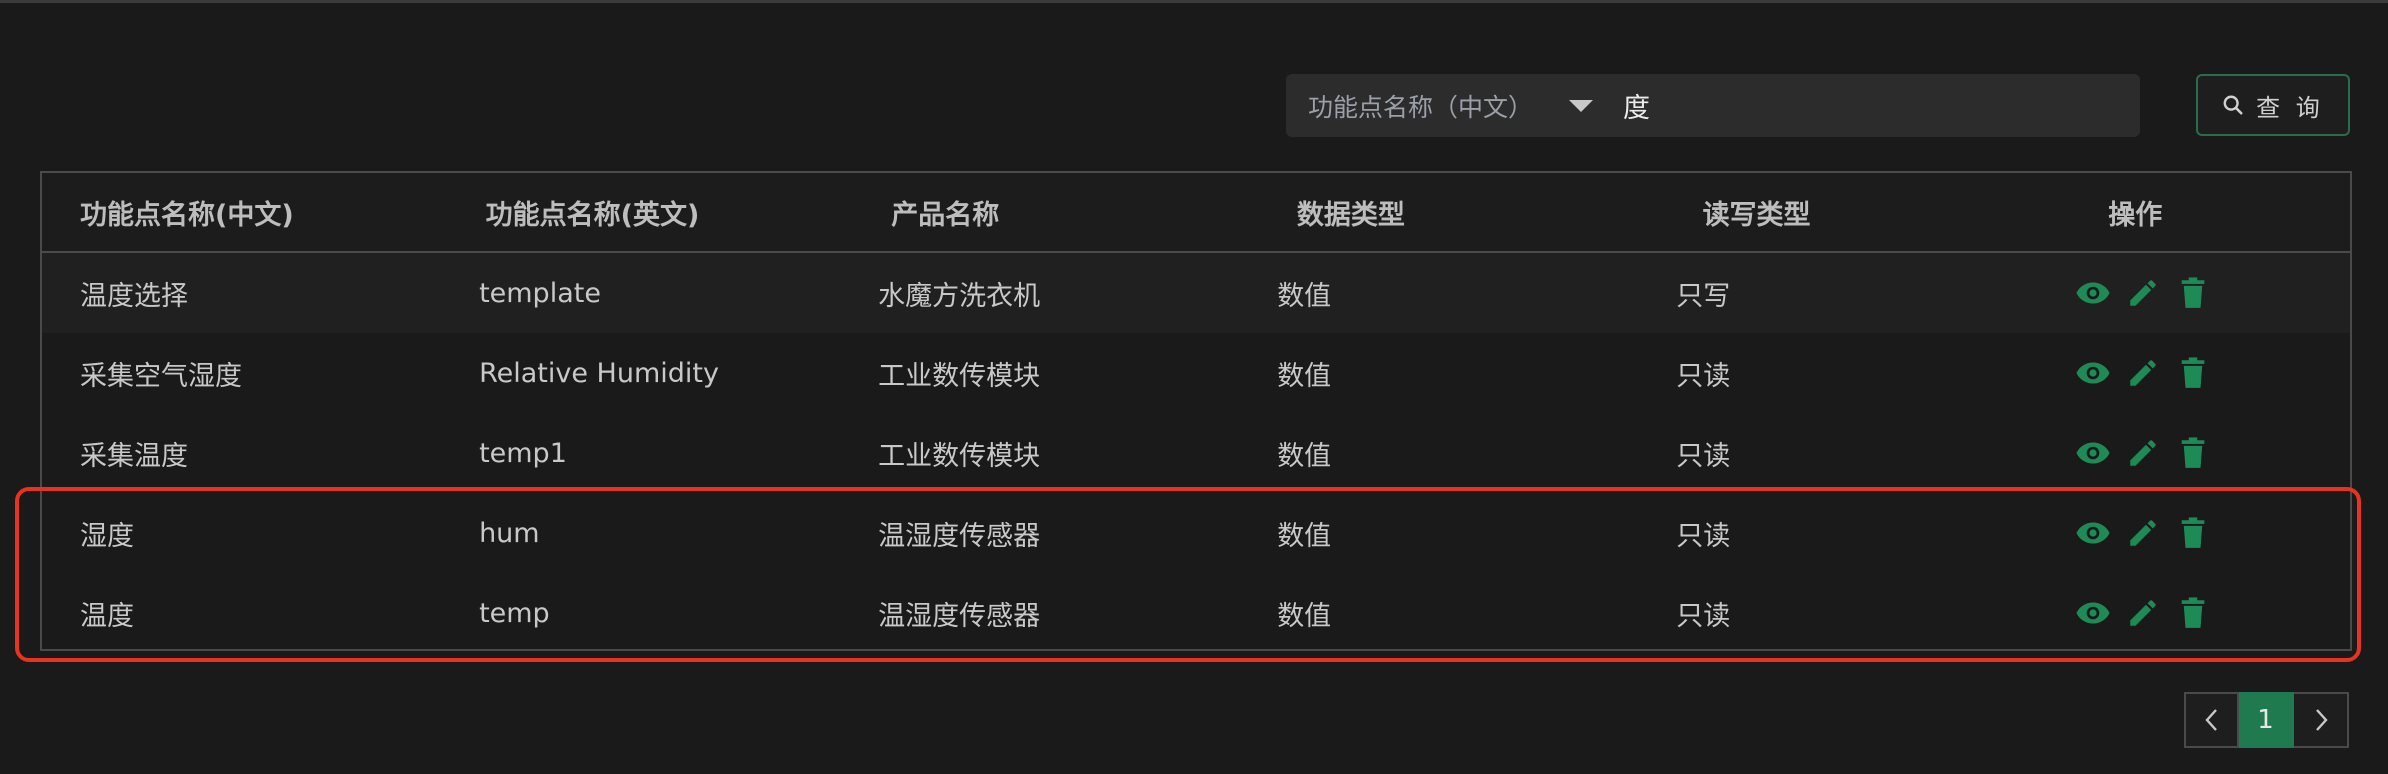  Describe the element at coordinates (2290, 107) in the screenshot. I see `search-button-label: 查 询` at that location.